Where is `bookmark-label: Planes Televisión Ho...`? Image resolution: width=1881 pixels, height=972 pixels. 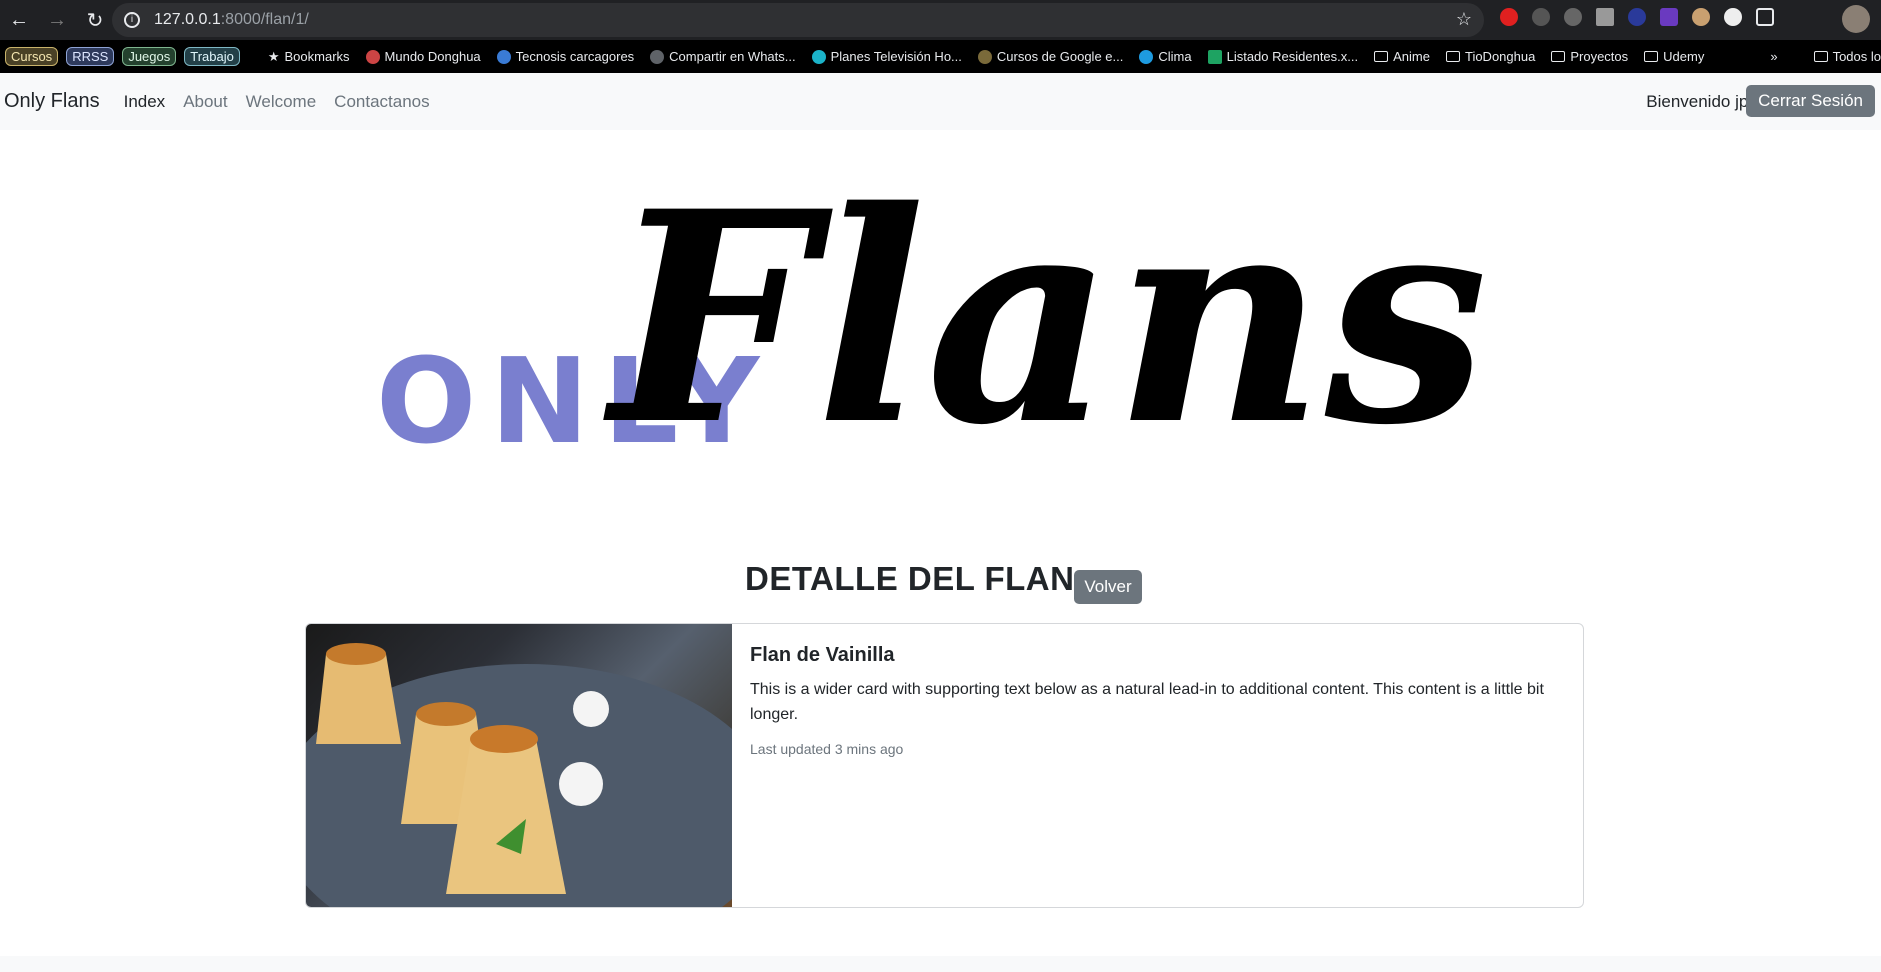 bookmark-label: Planes Televisión Ho... is located at coordinates (896, 56).